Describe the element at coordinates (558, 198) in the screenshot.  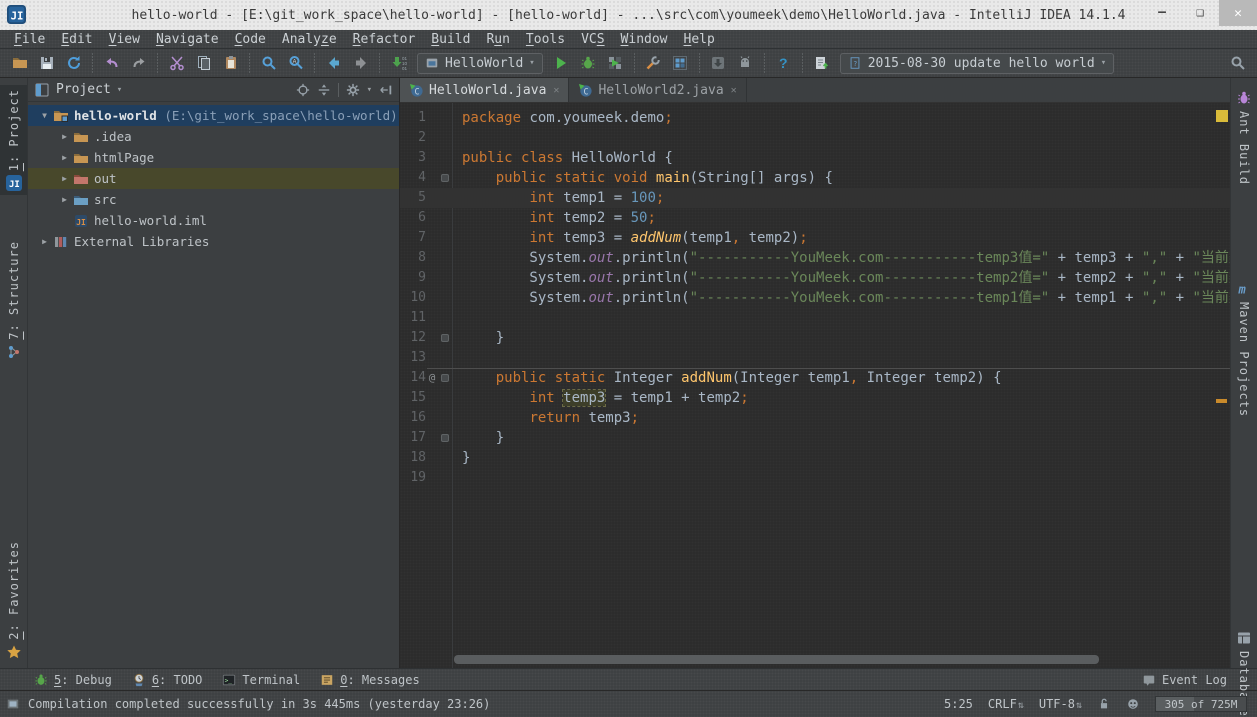
I see `code-text: int temp1 = 100;` at that location.